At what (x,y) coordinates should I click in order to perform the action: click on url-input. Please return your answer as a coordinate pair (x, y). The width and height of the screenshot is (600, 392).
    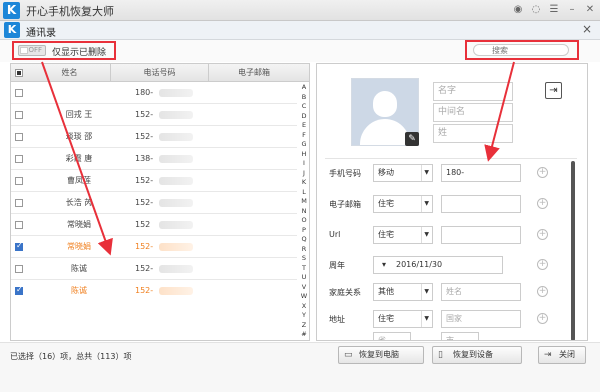
    Looking at the image, I should click on (481, 235).